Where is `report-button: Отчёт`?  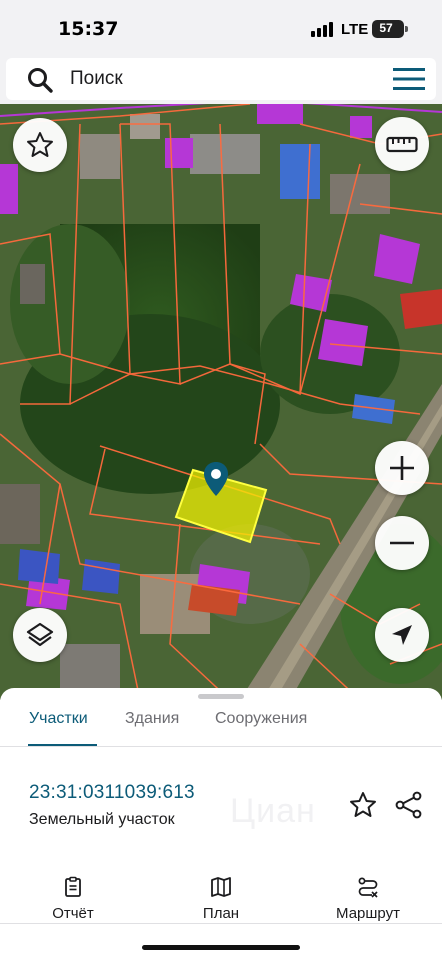
report-button: Отчёт is located at coordinates (73, 894).